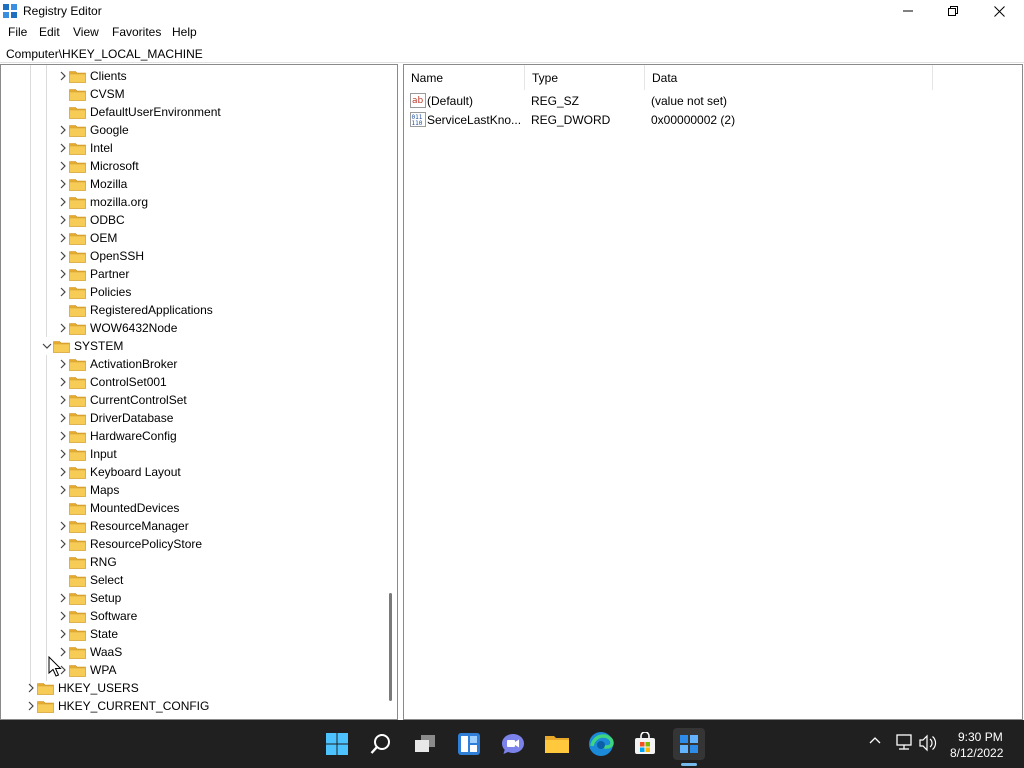 The width and height of the screenshot is (1024, 768). What do you see at coordinates (191, 418) in the screenshot?
I see `tree-item-system-driverdatabase: DriverDatabase` at bounding box center [191, 418].